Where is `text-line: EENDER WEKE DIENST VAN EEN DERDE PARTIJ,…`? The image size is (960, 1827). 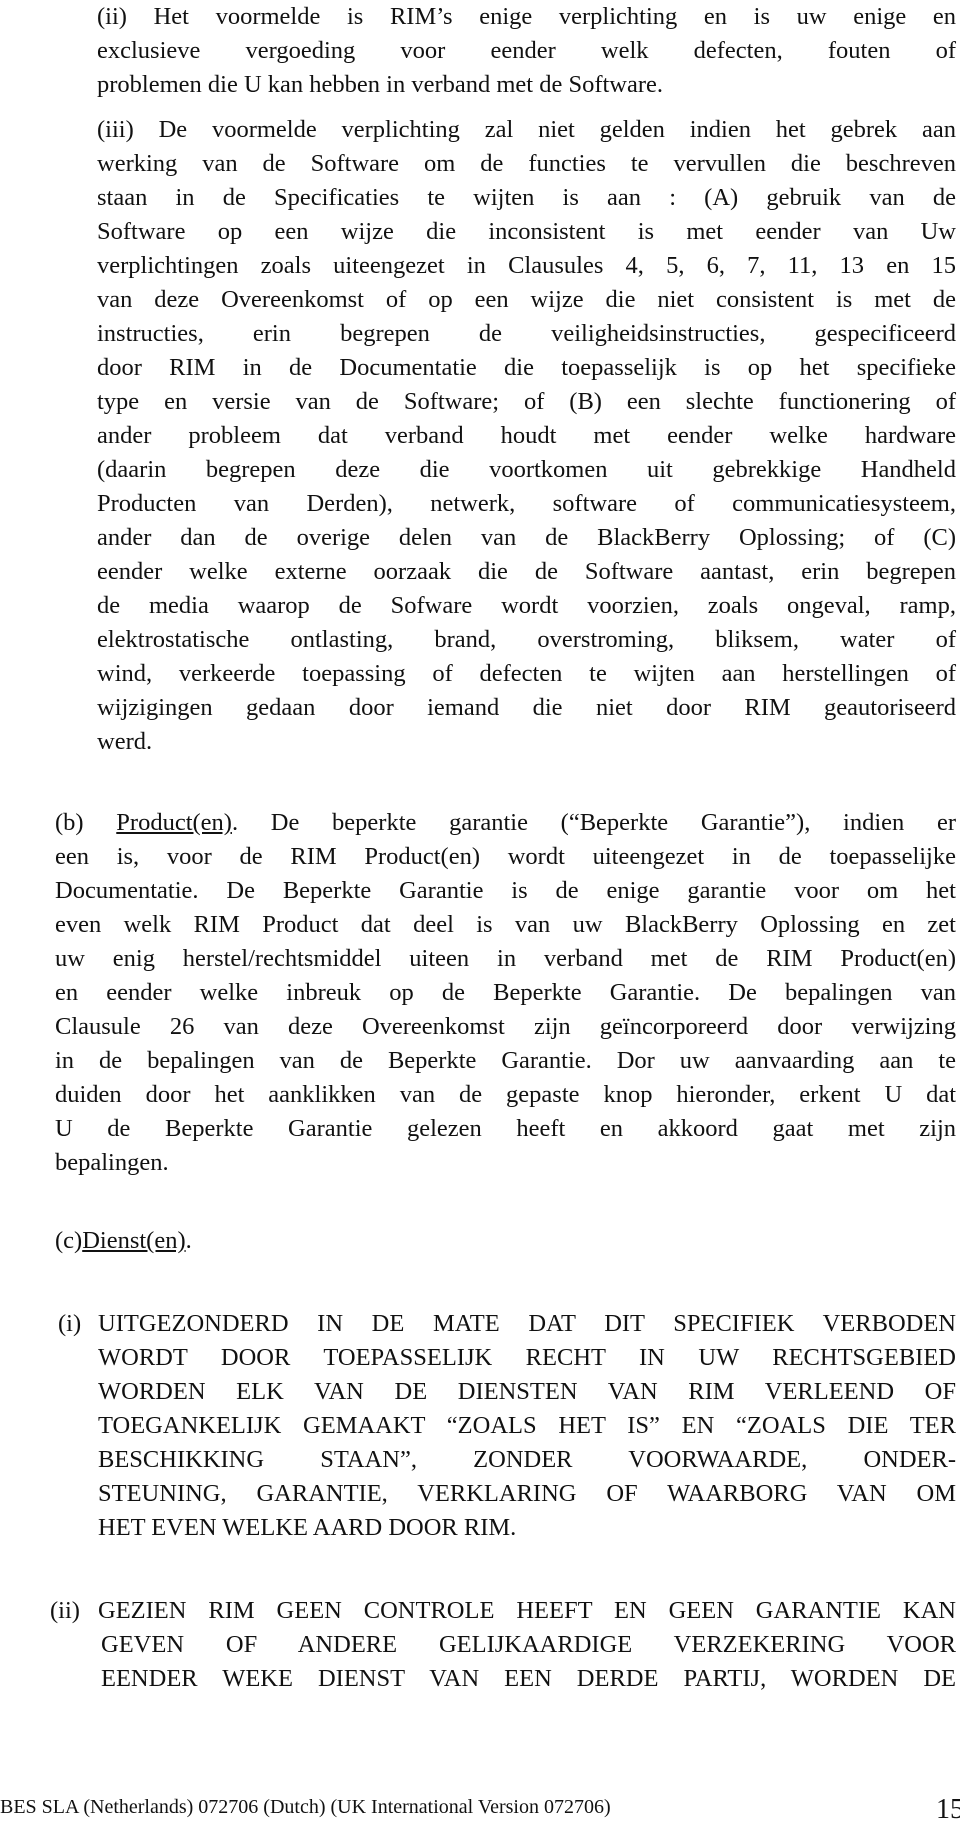
text-line: EENDER WEKE DIENST VAN EEN DERDE PARTIJ,… is located at coordinates (528, 1678).